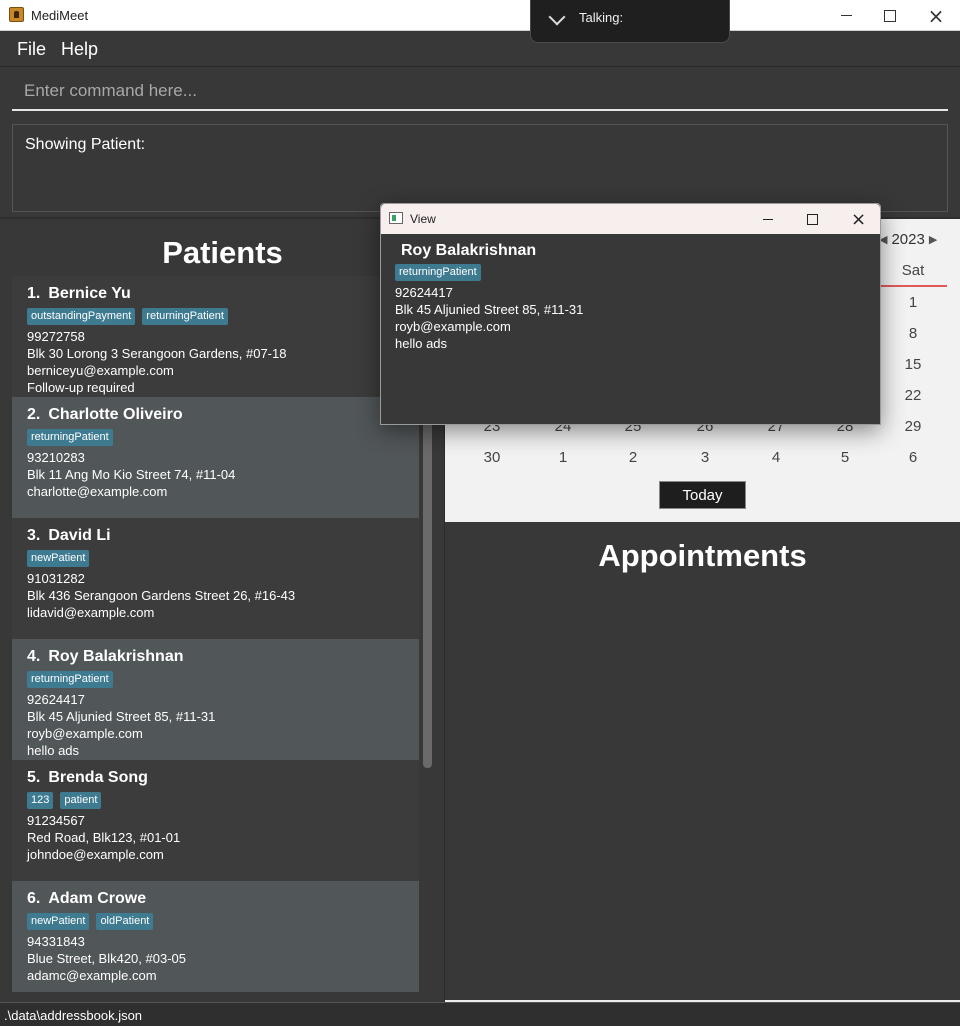  Describe the element at coordinates (557, 17) in the screenshot. I see `chevron-down-icon` at that location.